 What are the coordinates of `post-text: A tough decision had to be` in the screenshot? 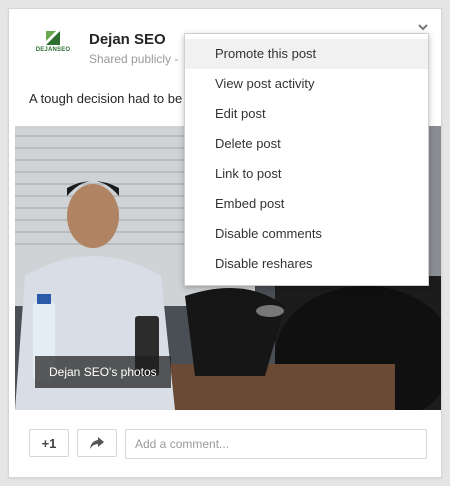 It's located at (106, 98).